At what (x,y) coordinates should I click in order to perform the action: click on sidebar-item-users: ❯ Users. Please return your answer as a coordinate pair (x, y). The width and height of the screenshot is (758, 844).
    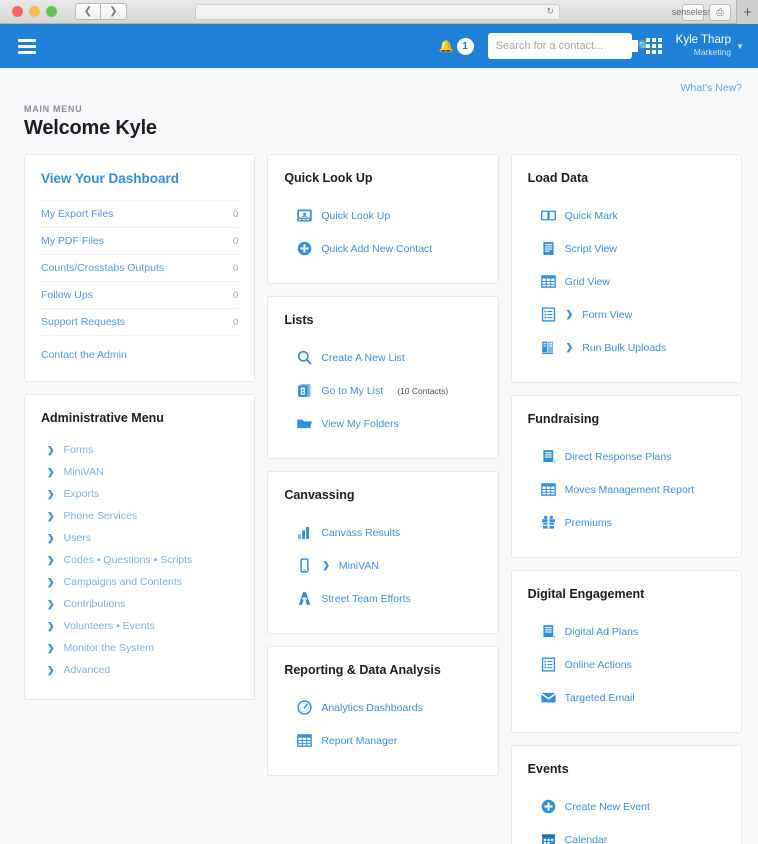
    Looking at the image, I should click on (139, 538).